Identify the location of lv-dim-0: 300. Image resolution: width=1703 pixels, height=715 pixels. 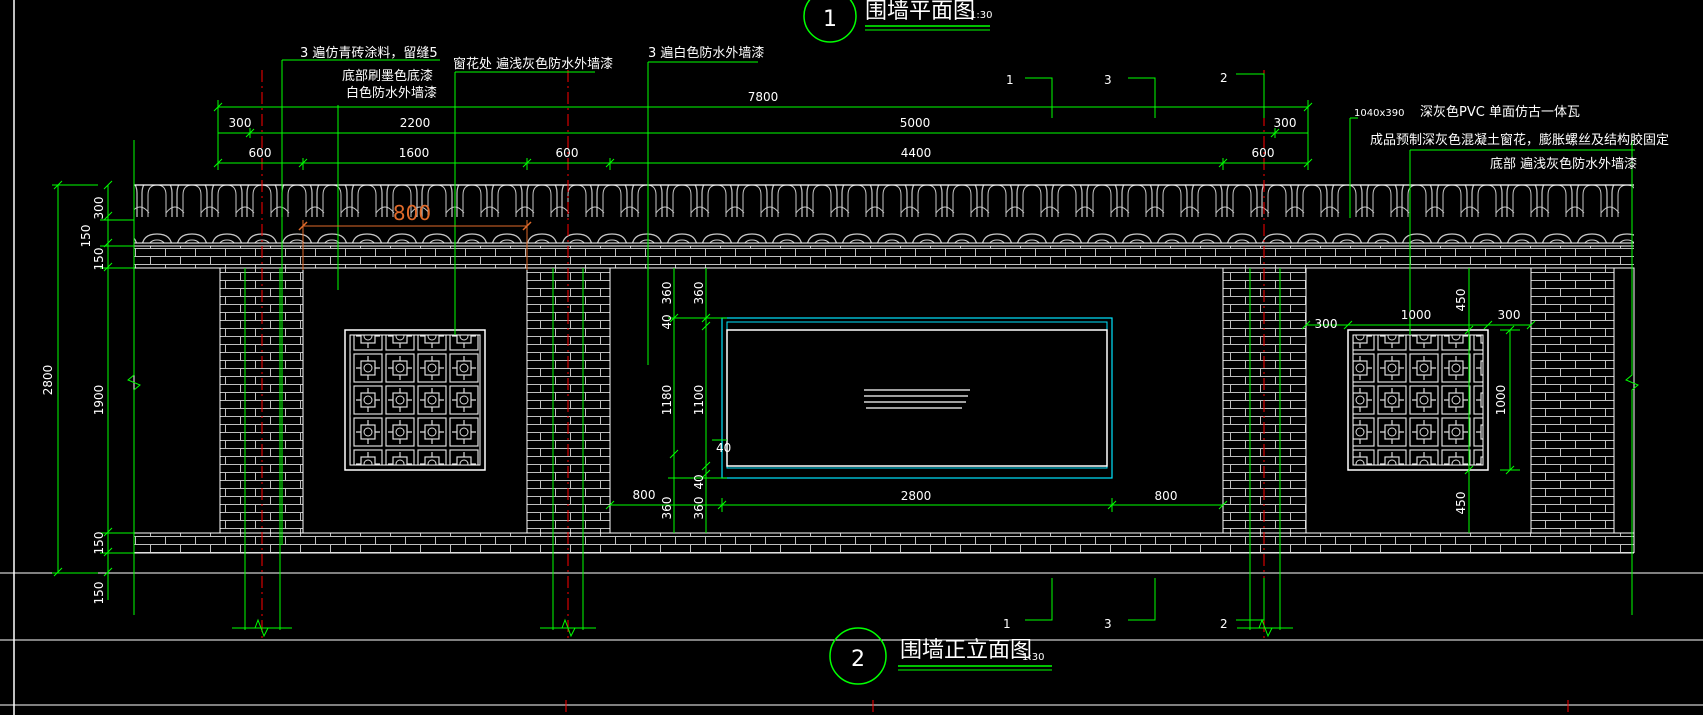
(99, 208).